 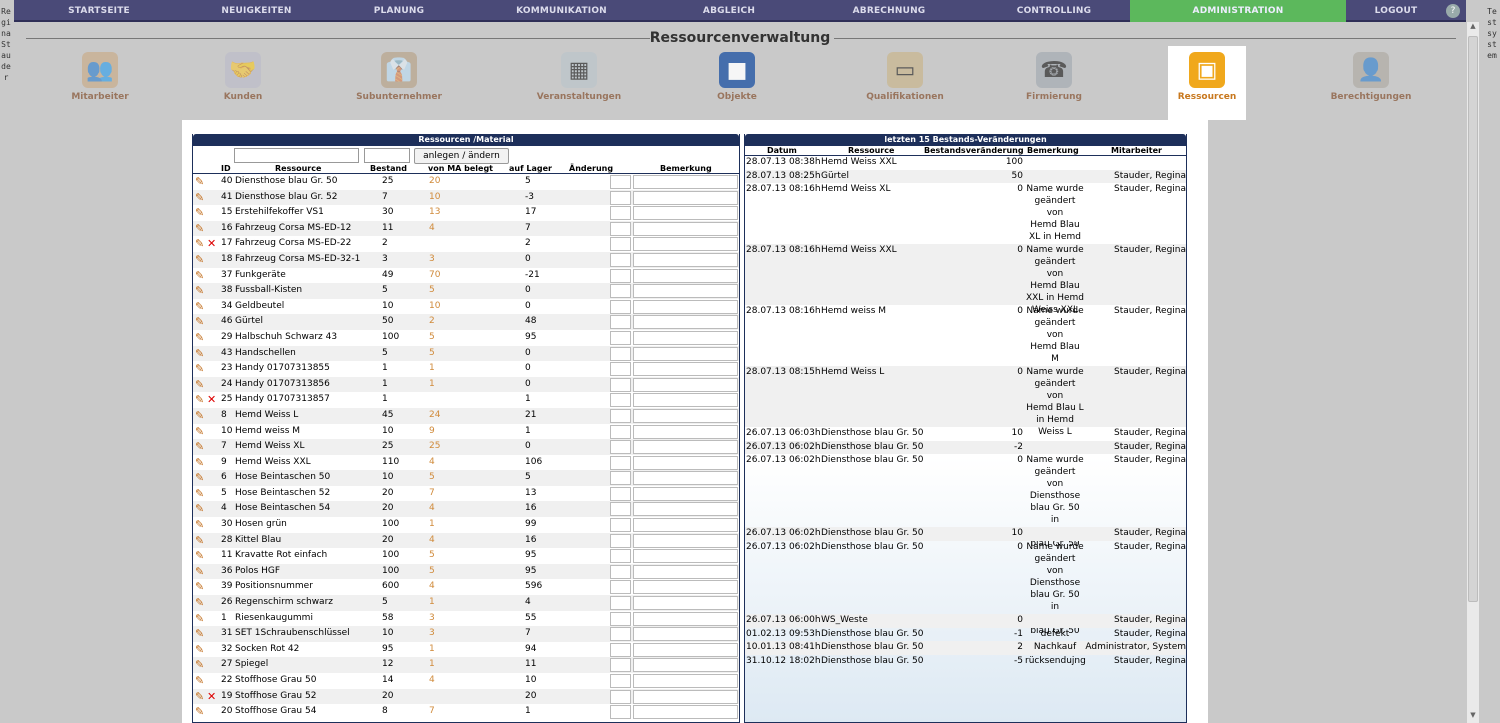 I want to click on module-berechtigungen: 👤 Berechtigungen, so click(x=1371, y=83).